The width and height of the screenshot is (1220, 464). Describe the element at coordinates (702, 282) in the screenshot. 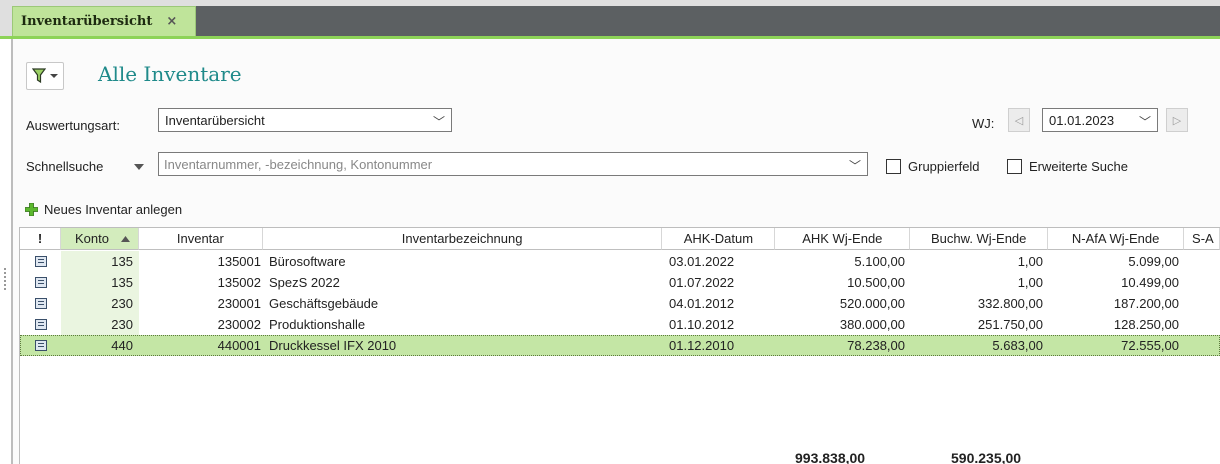

I see `cell-ahk-datum: 01.07.2022` at that location.